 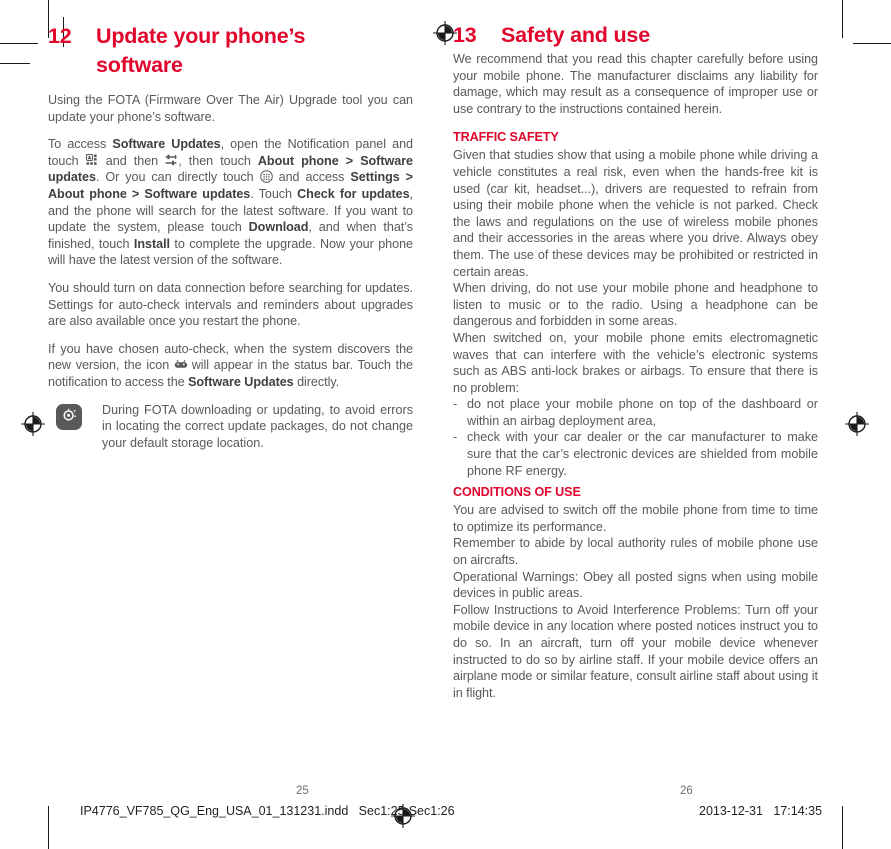 I want to click on chapter-13-heading: 13 Safety and use, so click(x=635, y=35).